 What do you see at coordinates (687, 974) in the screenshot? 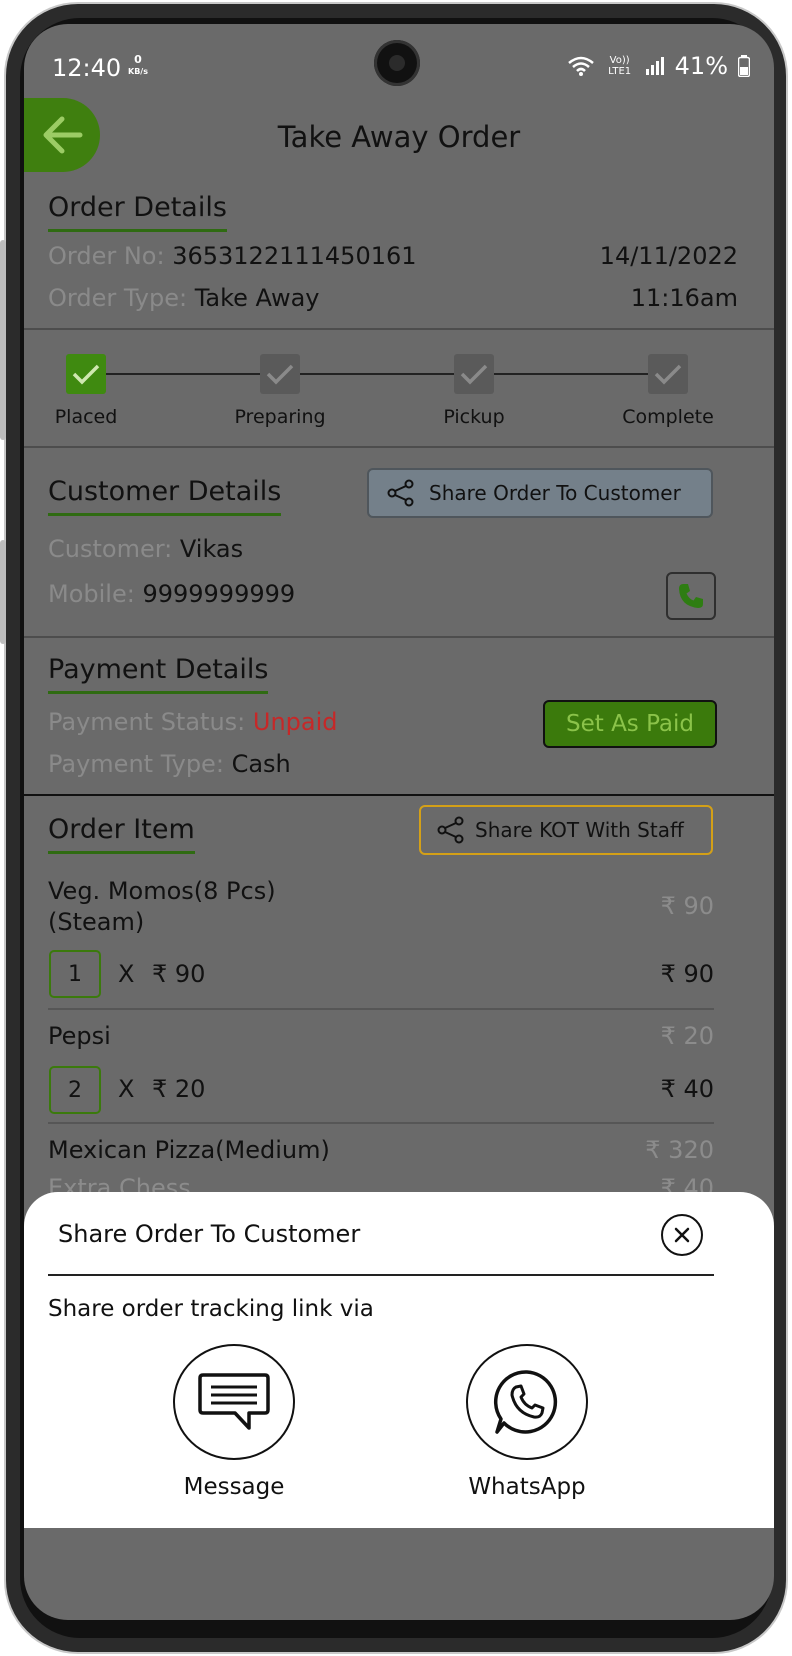
I see `item-total: ₹ 90` at bounding box center [687, 974].